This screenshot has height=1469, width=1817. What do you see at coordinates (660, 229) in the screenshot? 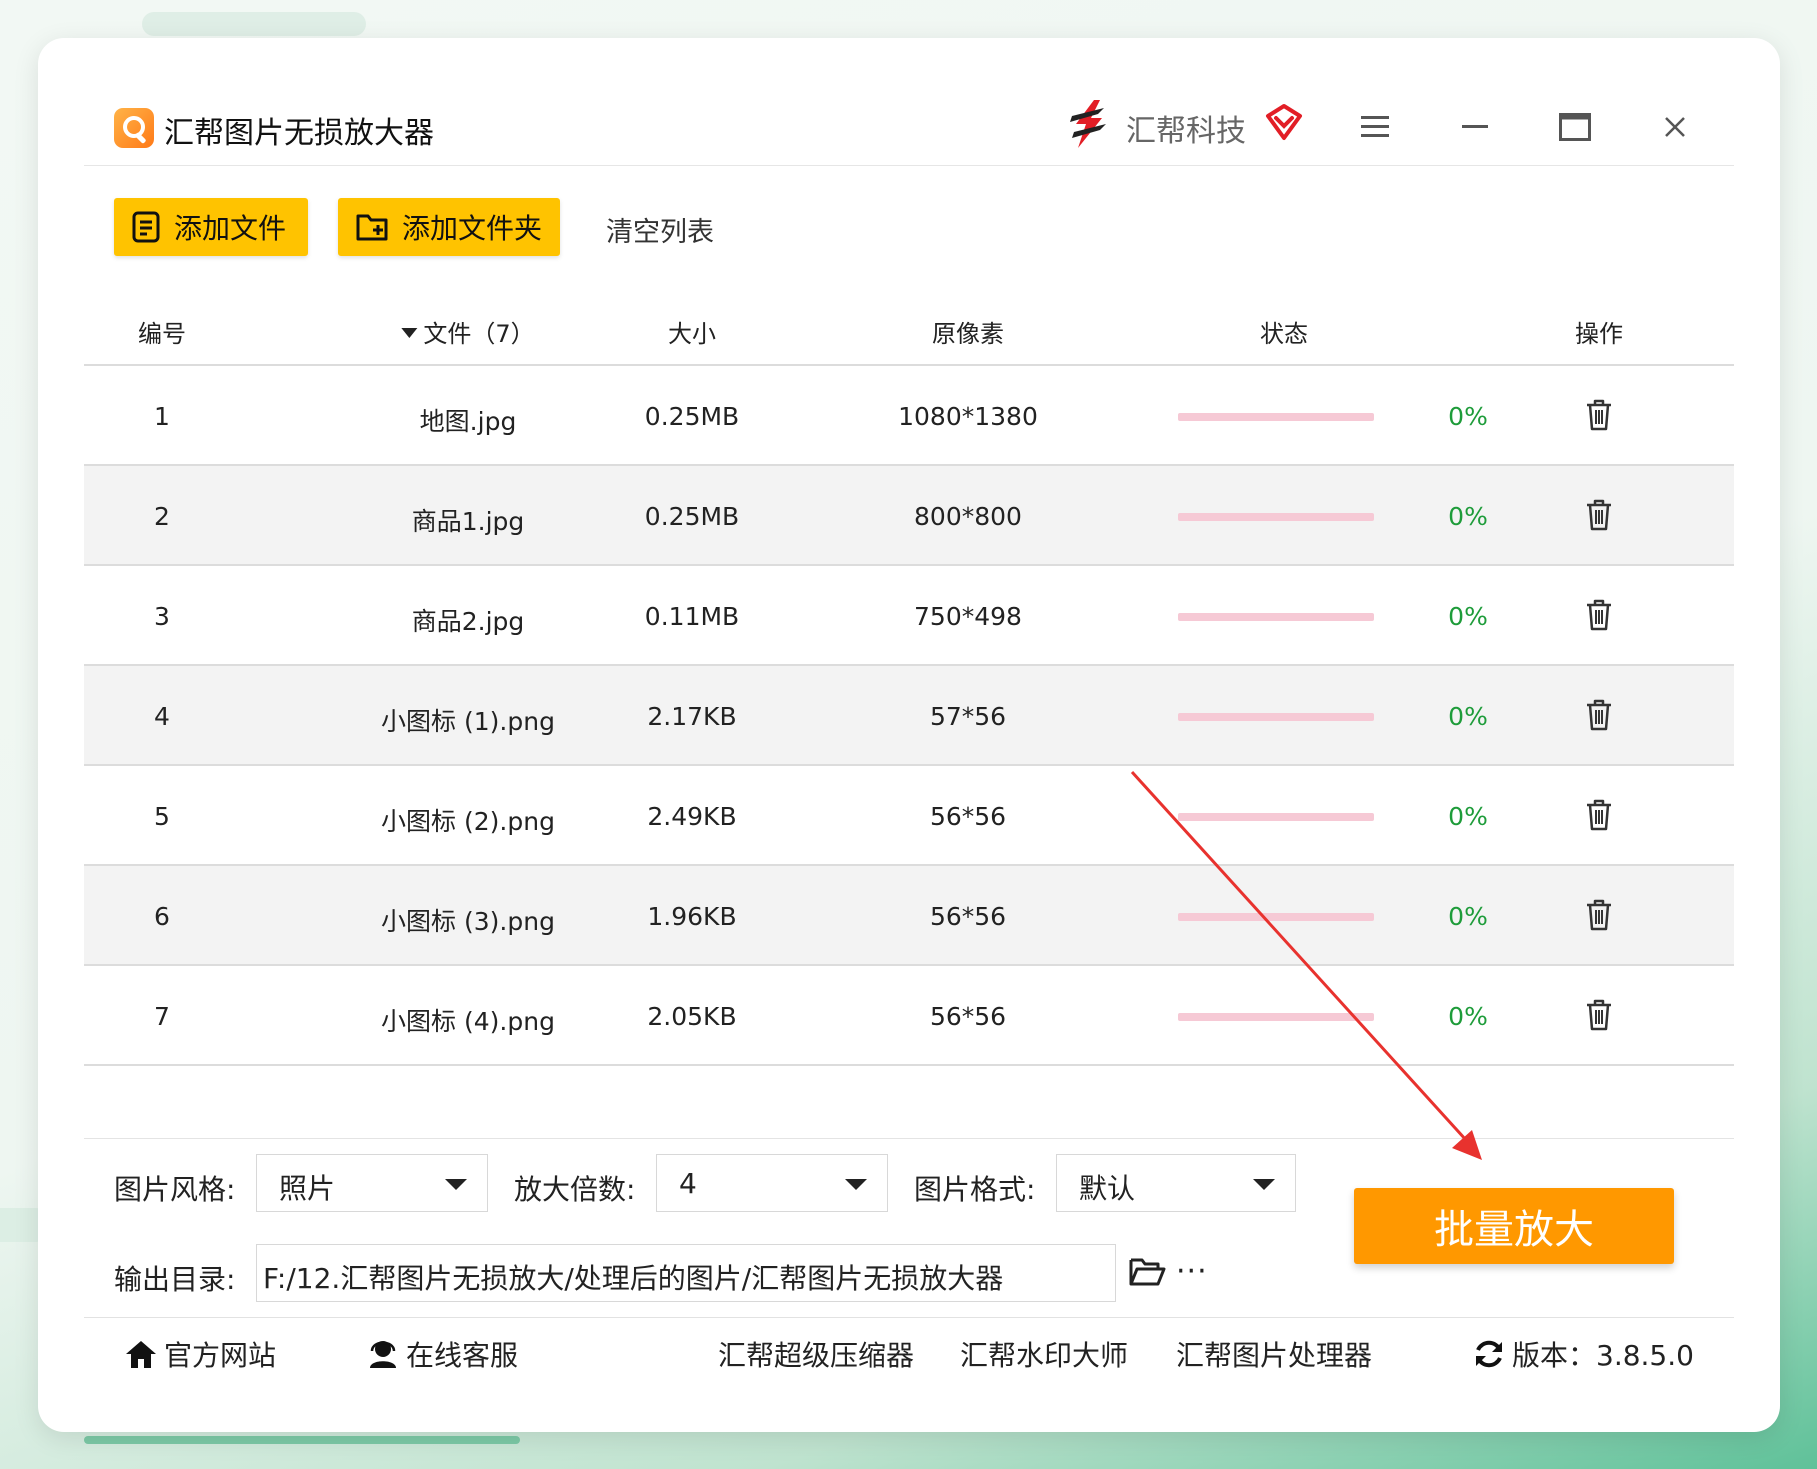
I see `clear-list-link: 清空列表` at bounding box center [660, 229].